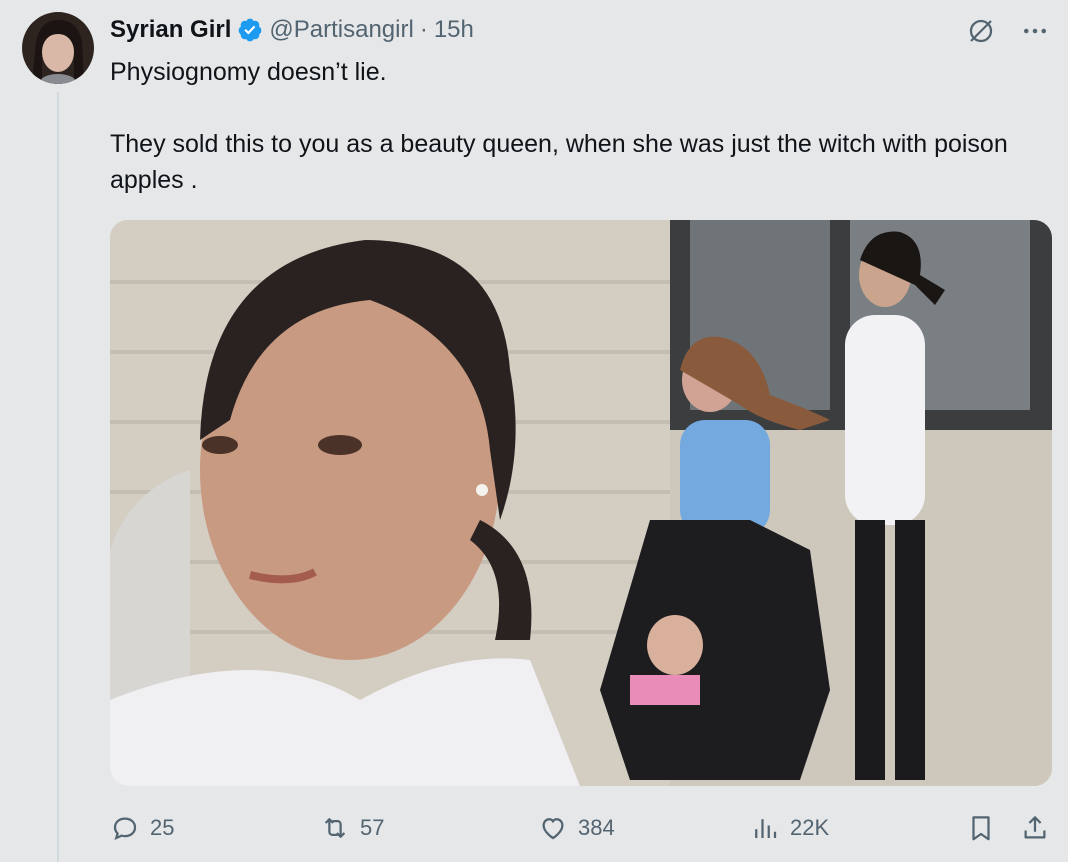  What do you see at coordinates (766, 828) in the screenshot?
I see `views-icon` at bounding box center [766, 828].